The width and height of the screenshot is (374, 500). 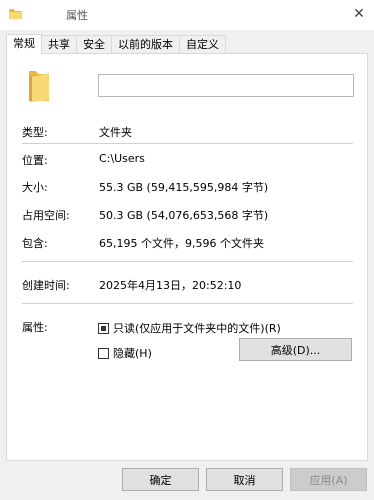 What do you see at coordinates (77, 15) in the screenshot?
I see `window-title: 属性` at bounding box center [77, 15].